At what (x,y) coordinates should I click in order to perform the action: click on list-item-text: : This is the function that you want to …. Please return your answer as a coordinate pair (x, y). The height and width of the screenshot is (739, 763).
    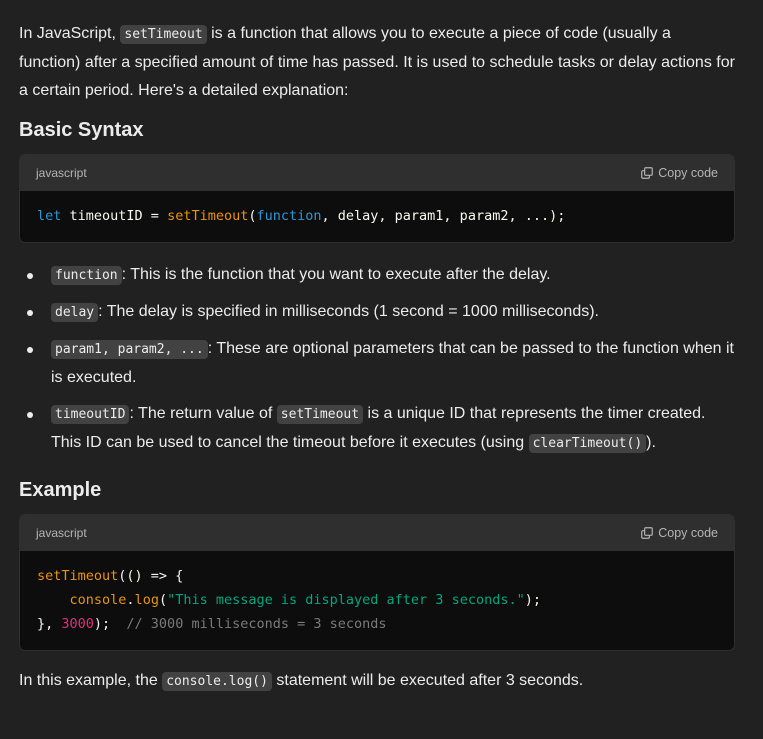
    Looking at the image, I should click on (336, 274).